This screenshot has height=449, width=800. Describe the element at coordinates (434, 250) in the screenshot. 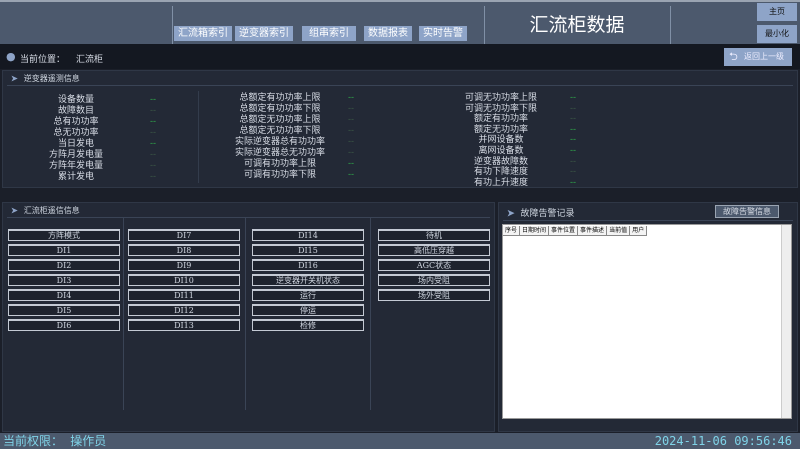

I see `signal-indicator: 高低压穿越` at that location.